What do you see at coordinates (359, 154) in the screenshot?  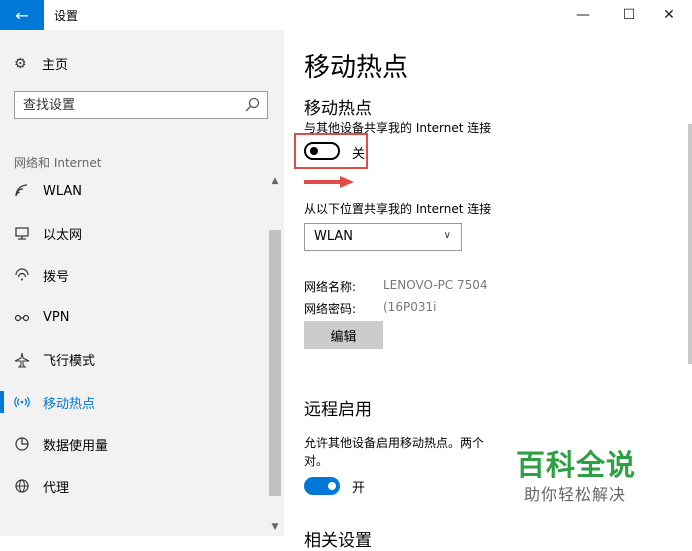 I see `hotspot-toggle-label: 关` at bounding box center [359, 154].